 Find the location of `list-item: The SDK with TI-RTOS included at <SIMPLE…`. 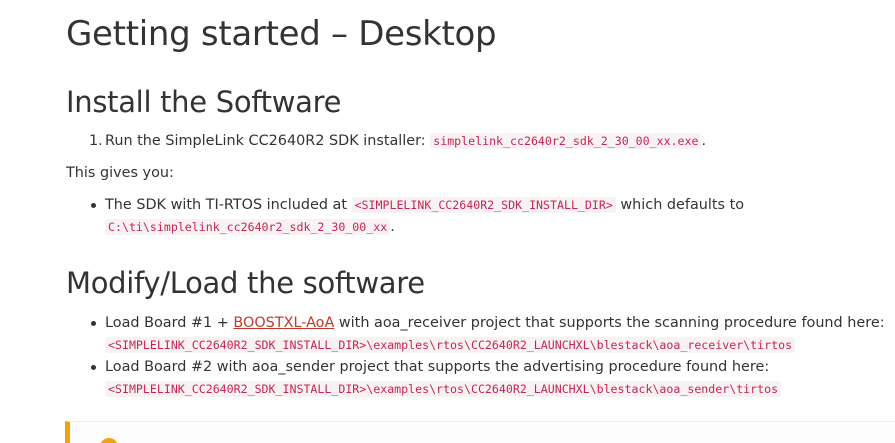

list-item: The SDK with TI-RTOS included at <SIMPLE… is located at coordinates (480, 216).